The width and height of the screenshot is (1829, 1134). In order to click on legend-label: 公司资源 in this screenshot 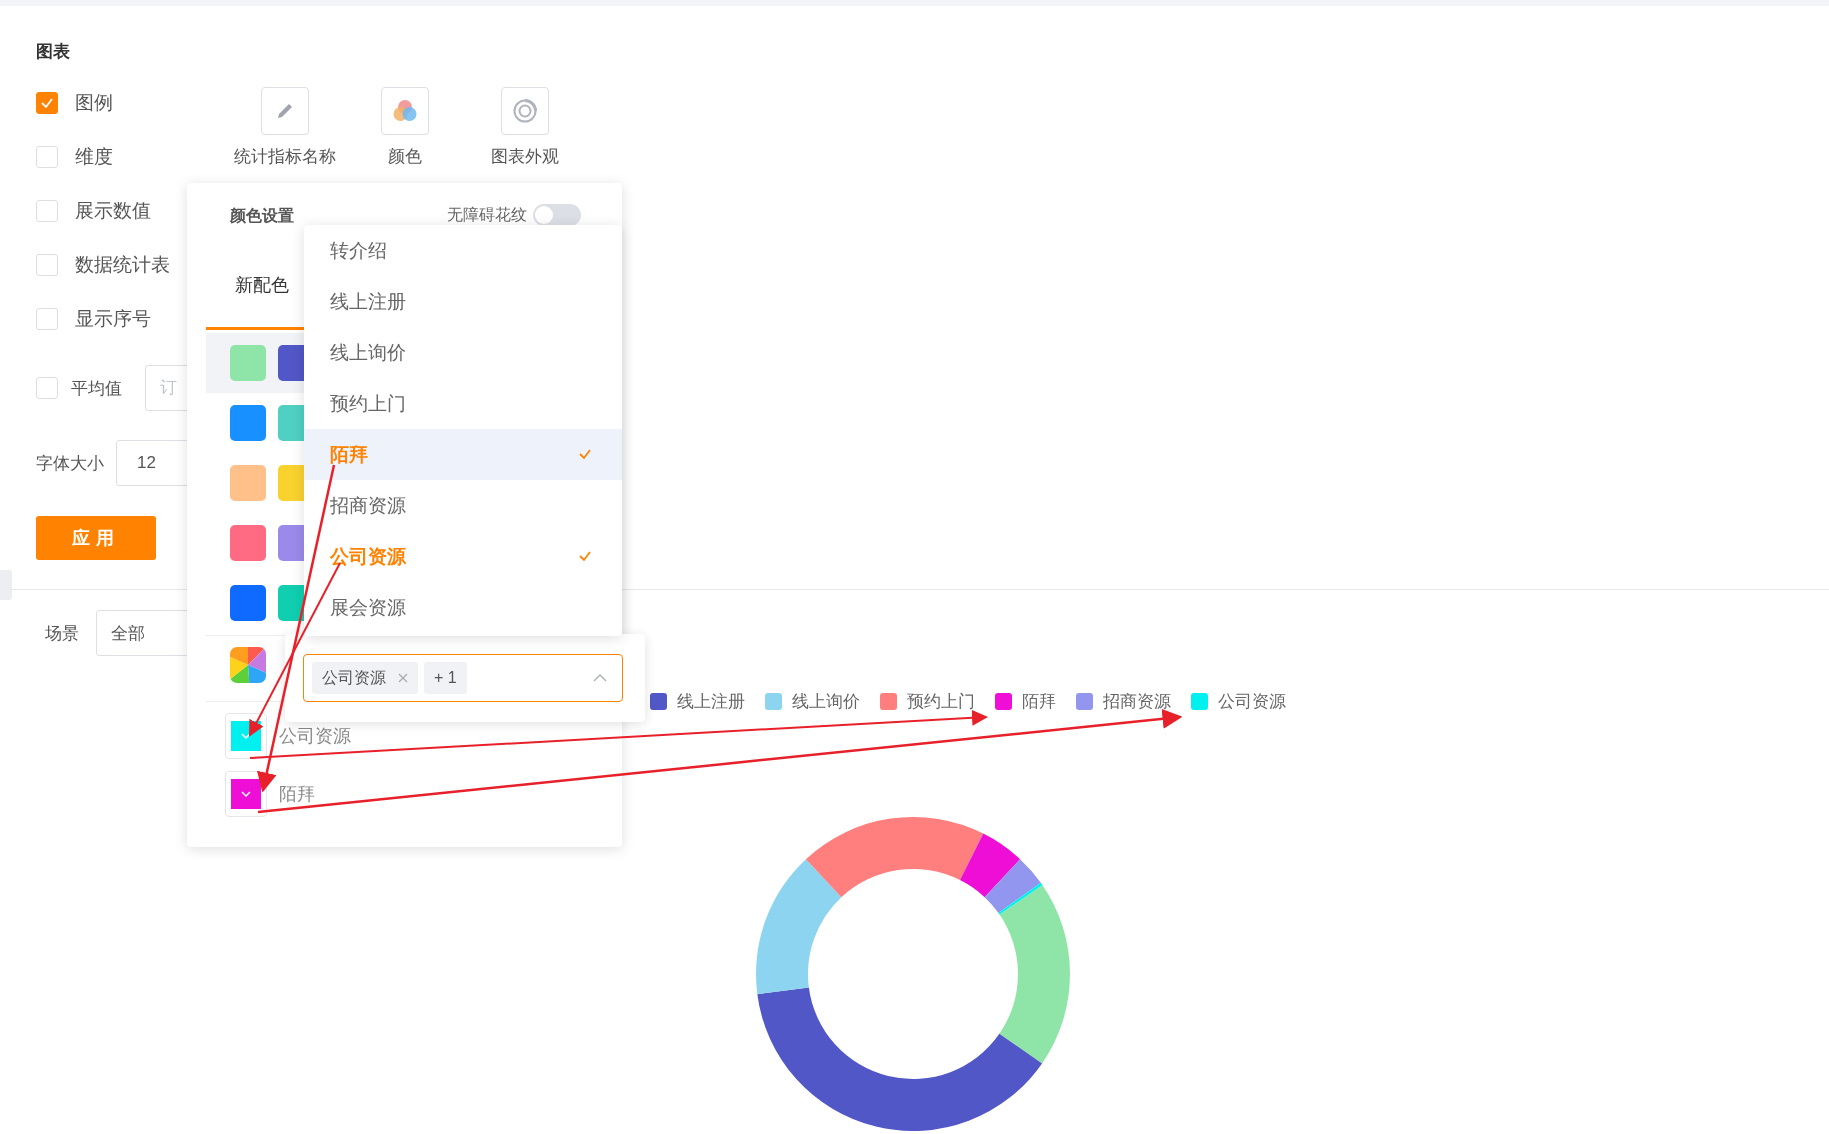, I will do `click(1252, 701)`.